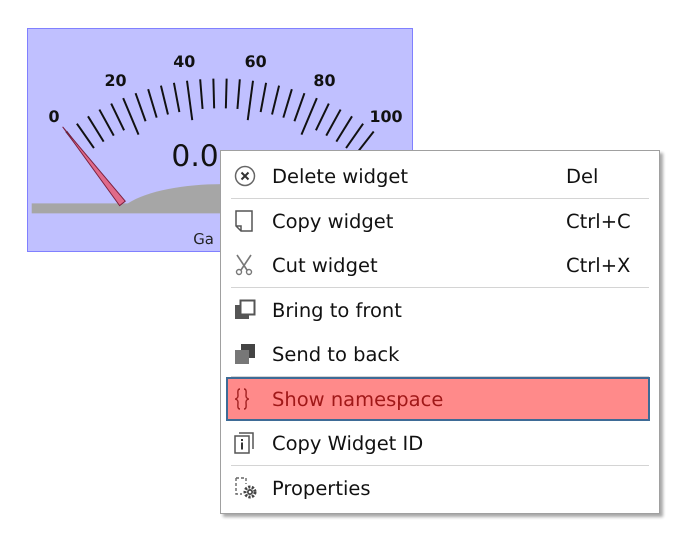 The image size is (690, 535). What do you see at coordinates (184, 62) in the screenshot?
I see `scale-label: 40` at bounding box center [184, 62].